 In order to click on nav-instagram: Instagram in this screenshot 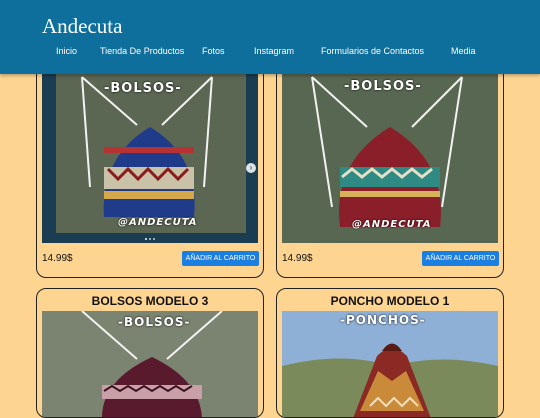, I will do `click(274, 51)`.